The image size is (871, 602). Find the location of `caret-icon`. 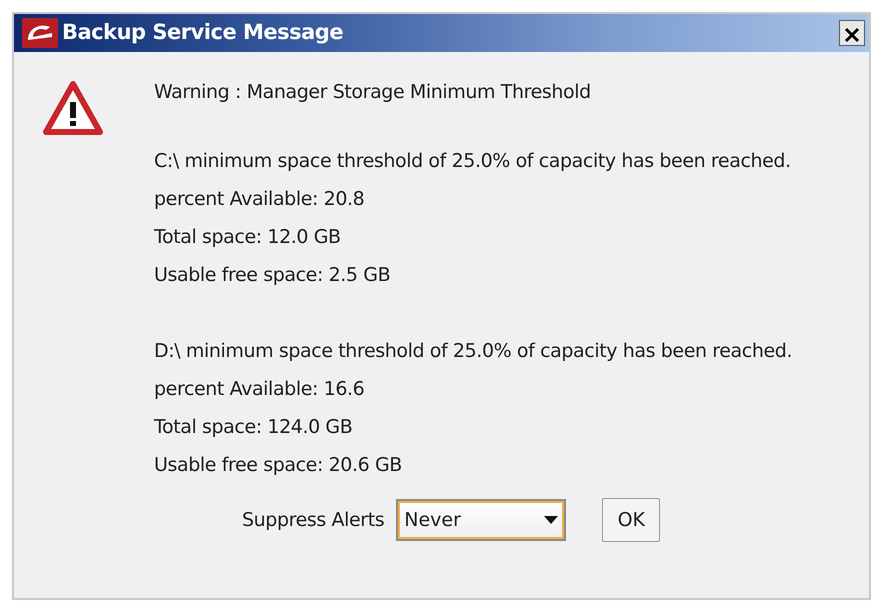

caret-icon is located at coordinates (551, 520).